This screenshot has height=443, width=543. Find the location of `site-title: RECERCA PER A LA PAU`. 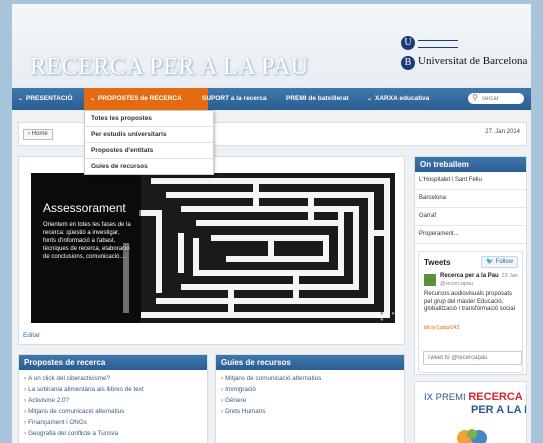

site-title: RECERCA PER A LA PAU is located at coordinates (169, 67).